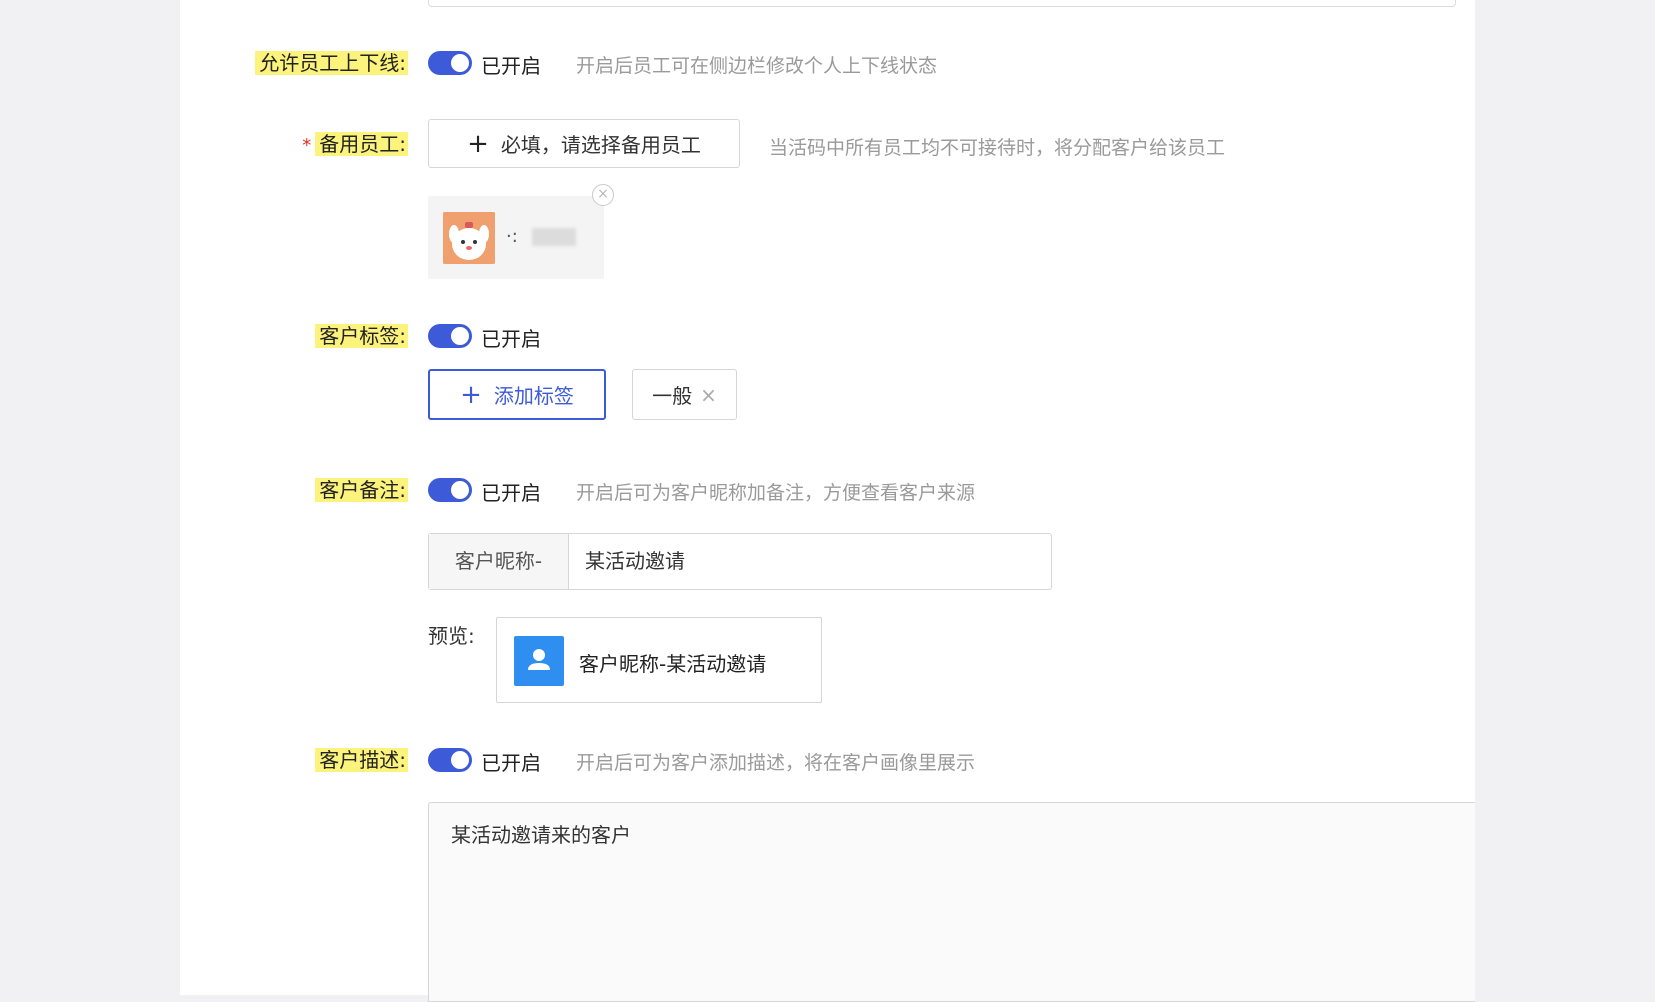 The width and height of the screenshot is (1655, 1002). Describe the element at coordinates (603, 195) in the screenshot. I see `remove-staff-icon: ×` at that location.